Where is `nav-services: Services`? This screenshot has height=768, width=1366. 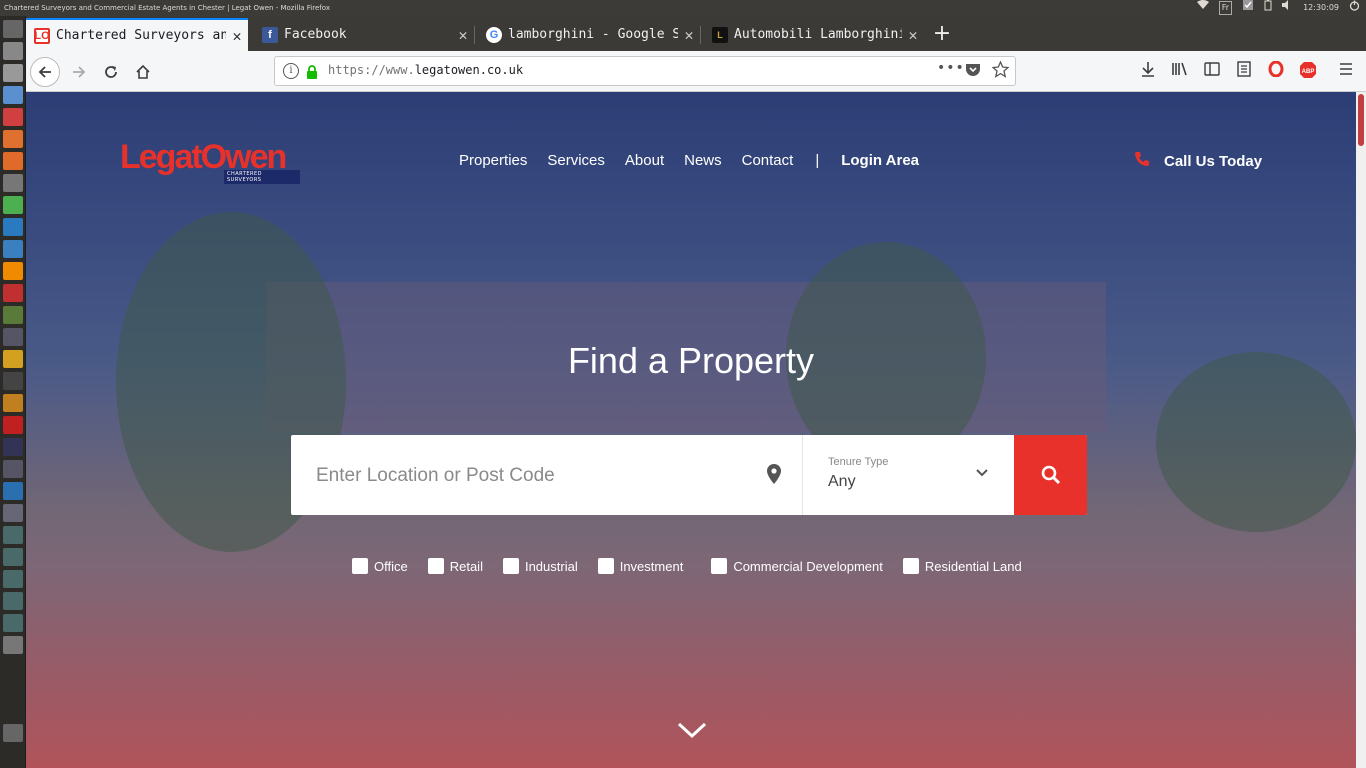 nav-services: Services is located at coordinates (576, 160).